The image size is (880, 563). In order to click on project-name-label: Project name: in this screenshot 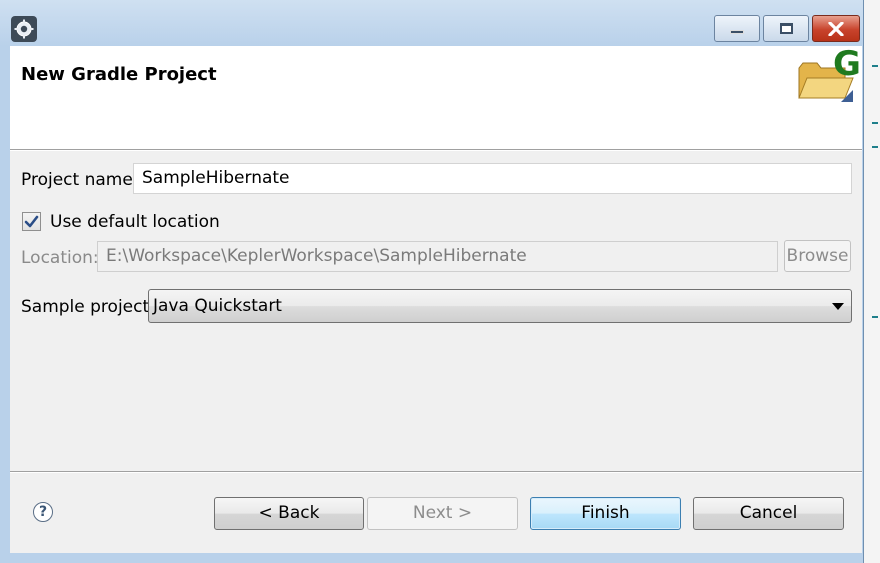, I will do `click(80, 180)`.